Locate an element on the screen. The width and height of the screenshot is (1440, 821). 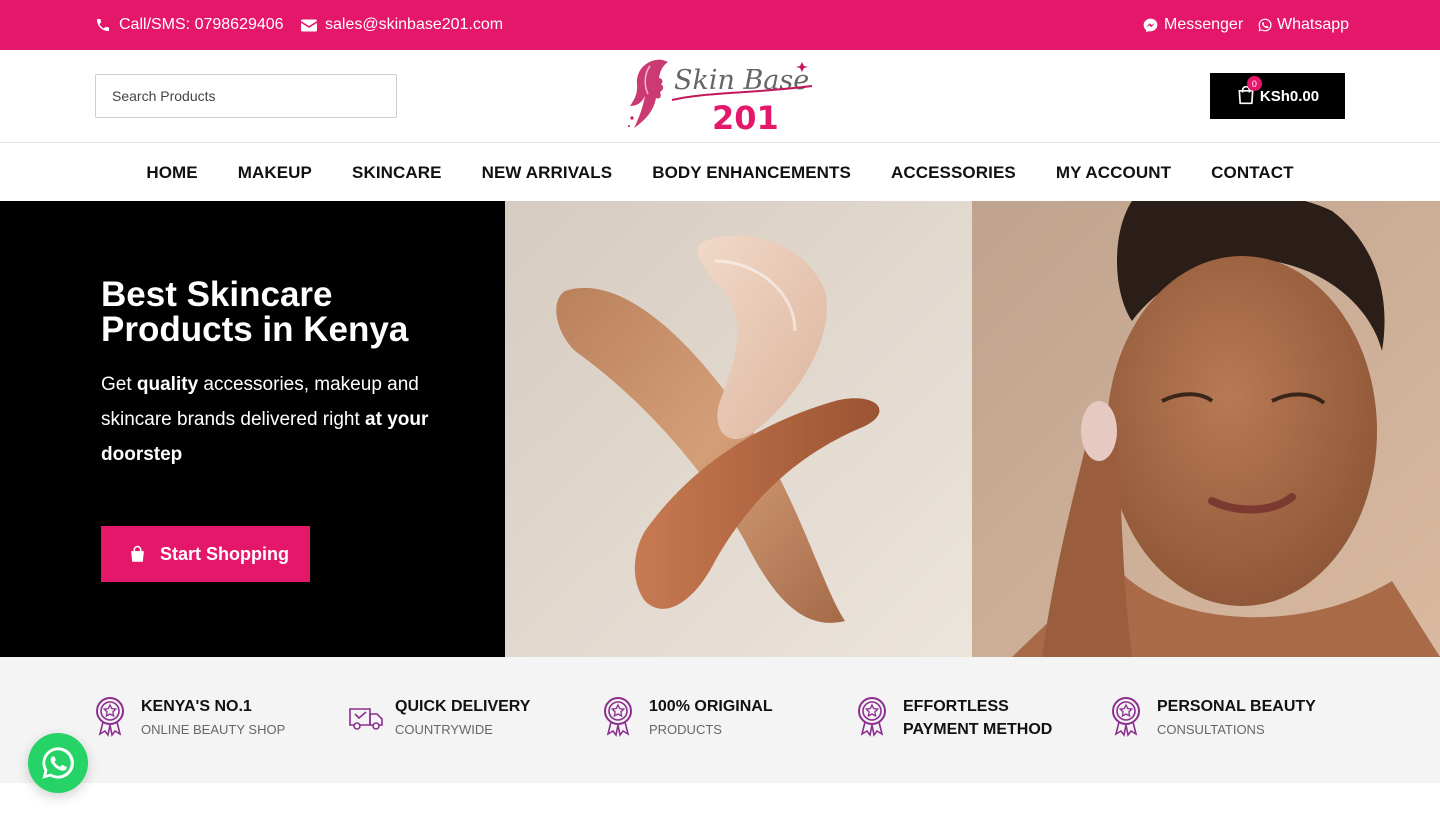
feature-subtitle: CONSULTATIONS is located at coordinates (1211, 729).